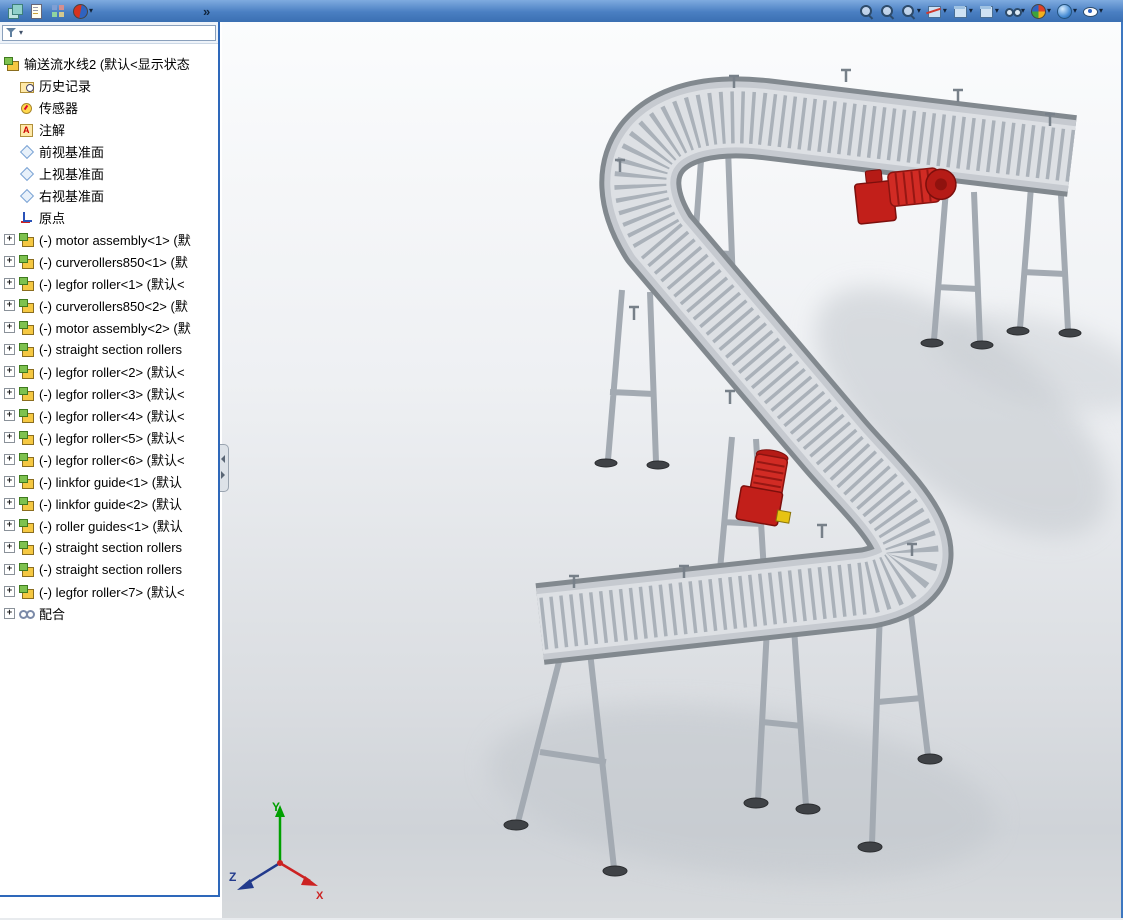 This screenshot has width=1123, height=920. What do you see at coordinates (936, 11) in the screenshot?
I see `section-view-button: ▾` at bounding box center [936, 11].